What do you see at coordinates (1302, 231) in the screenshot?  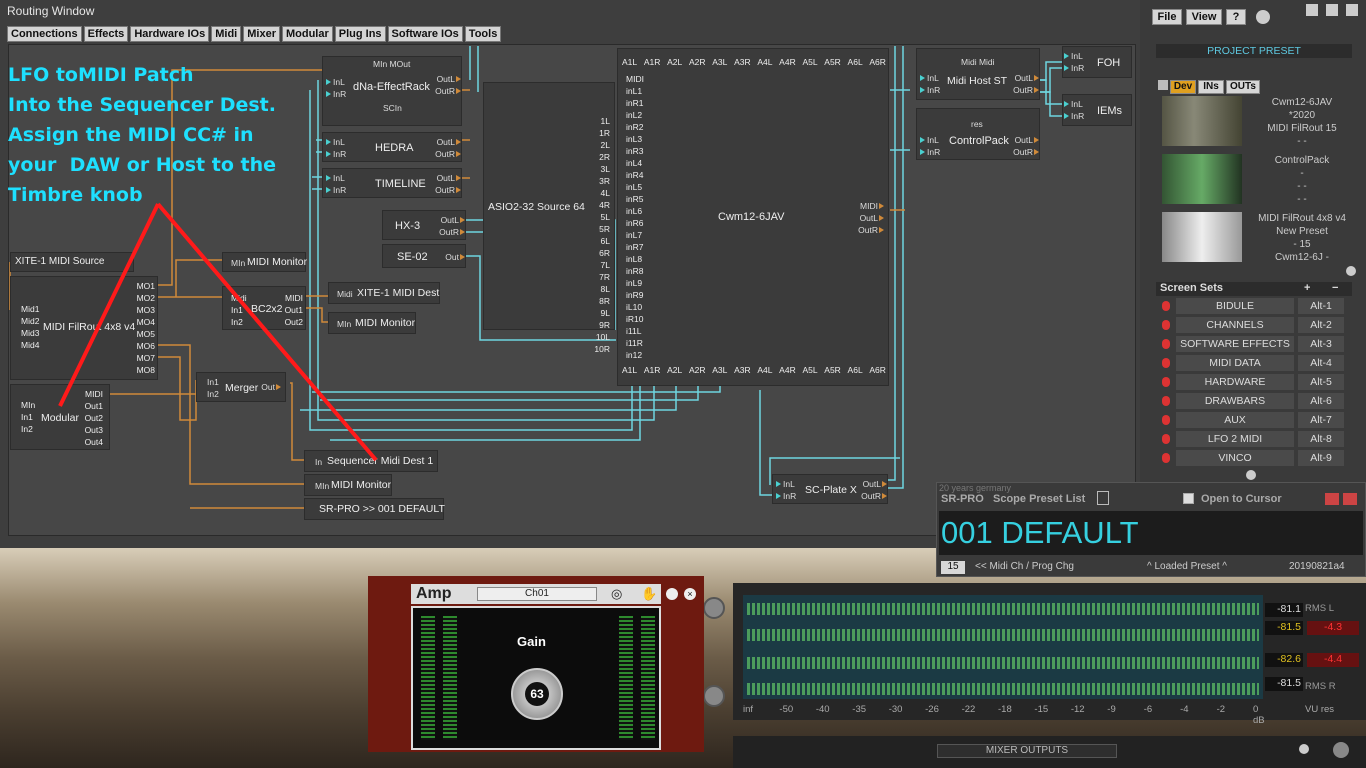 I see `device-line: New Preset` at bounding box center [1302, 231].